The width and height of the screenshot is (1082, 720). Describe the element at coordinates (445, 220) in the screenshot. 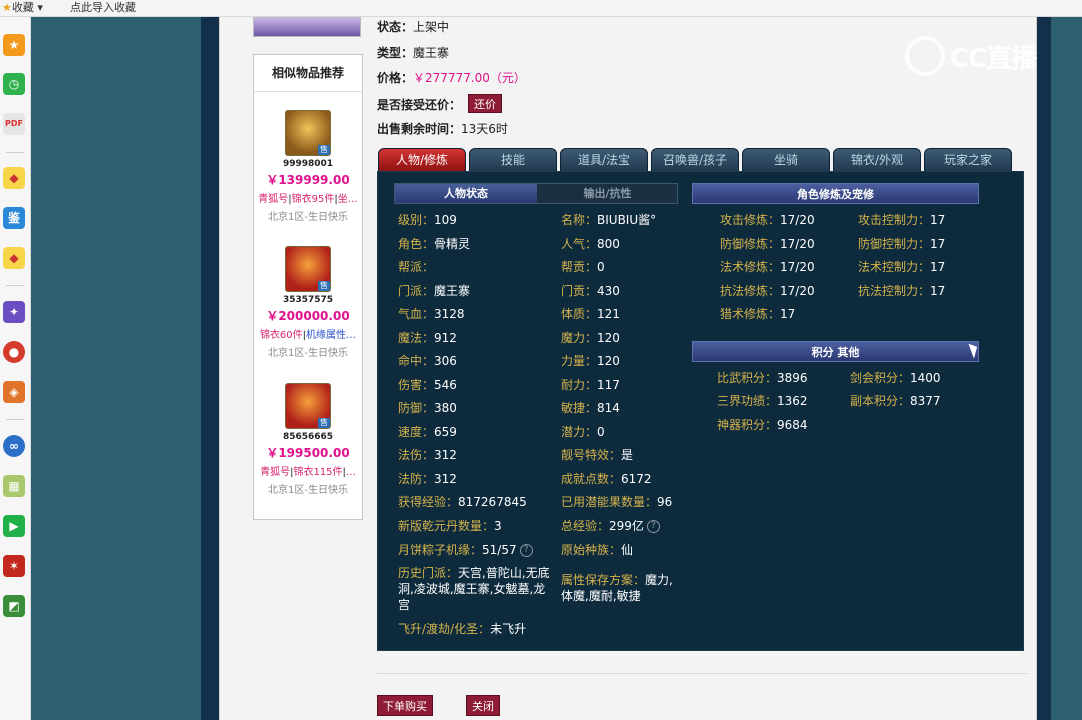

I see `stat-value: 109` at that location.